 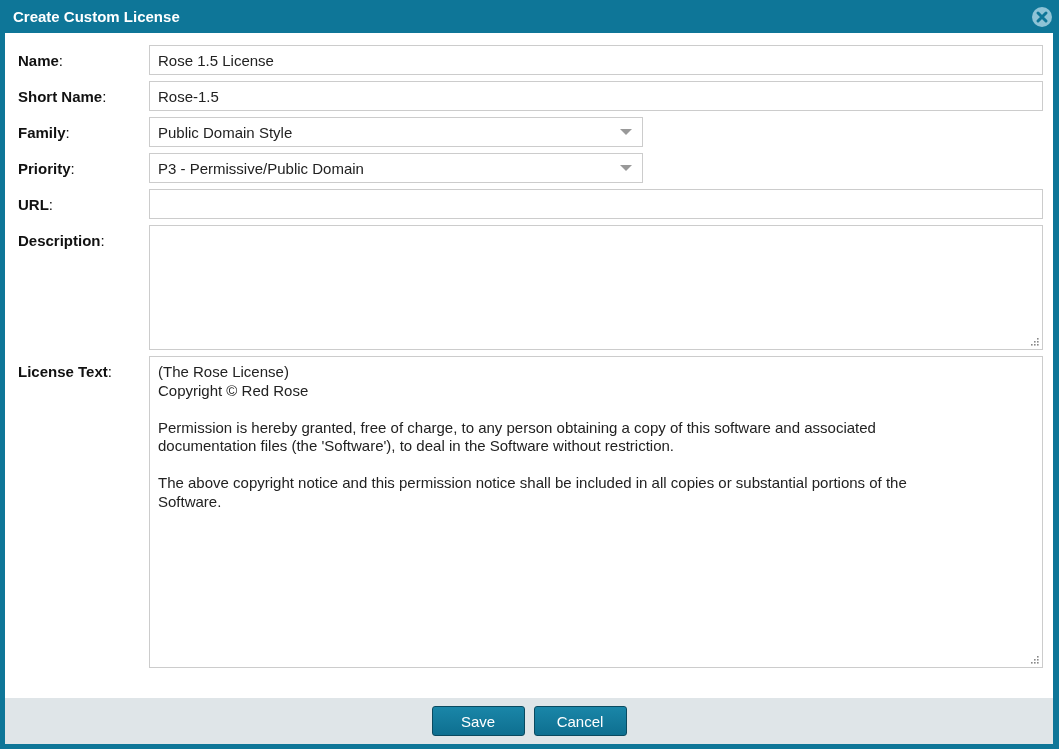 What do you see at coordinates (396, 168) in the screenshot?
I see `dropdown: P3 - Permissive/Public Domain` at bounding box center [396, 168].